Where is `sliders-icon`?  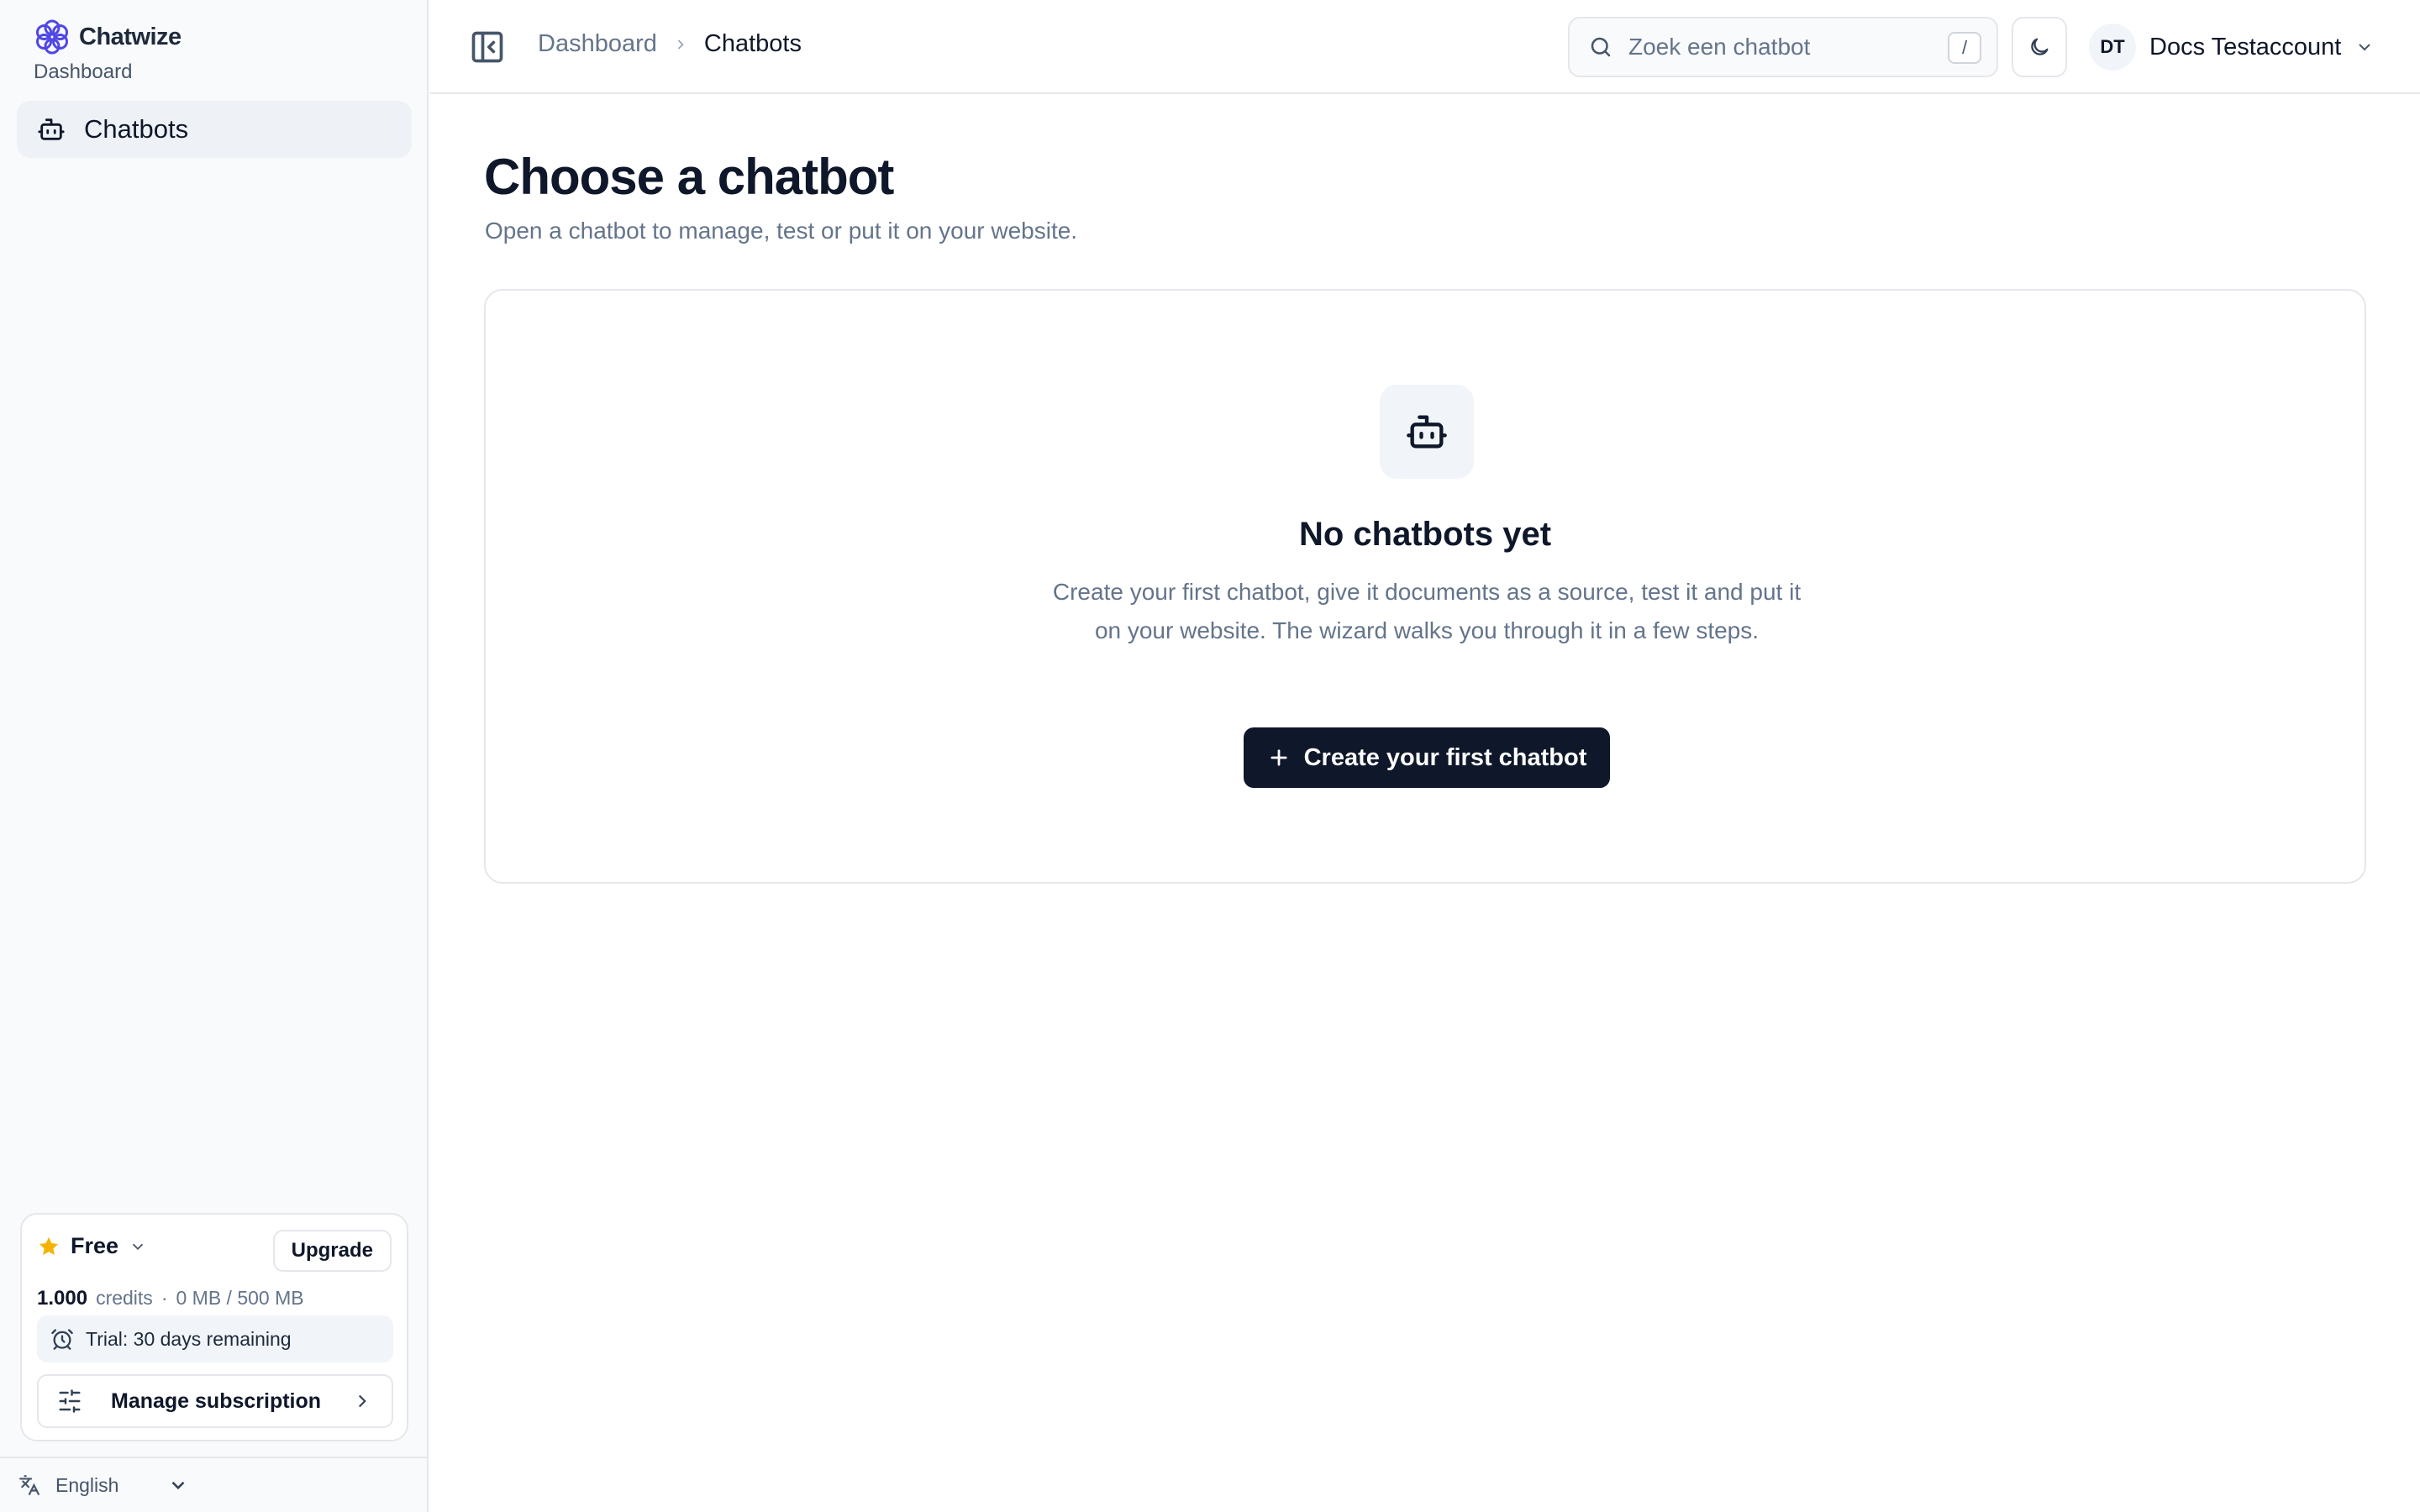
sliders-icon is located at coordinates (70, 1401).